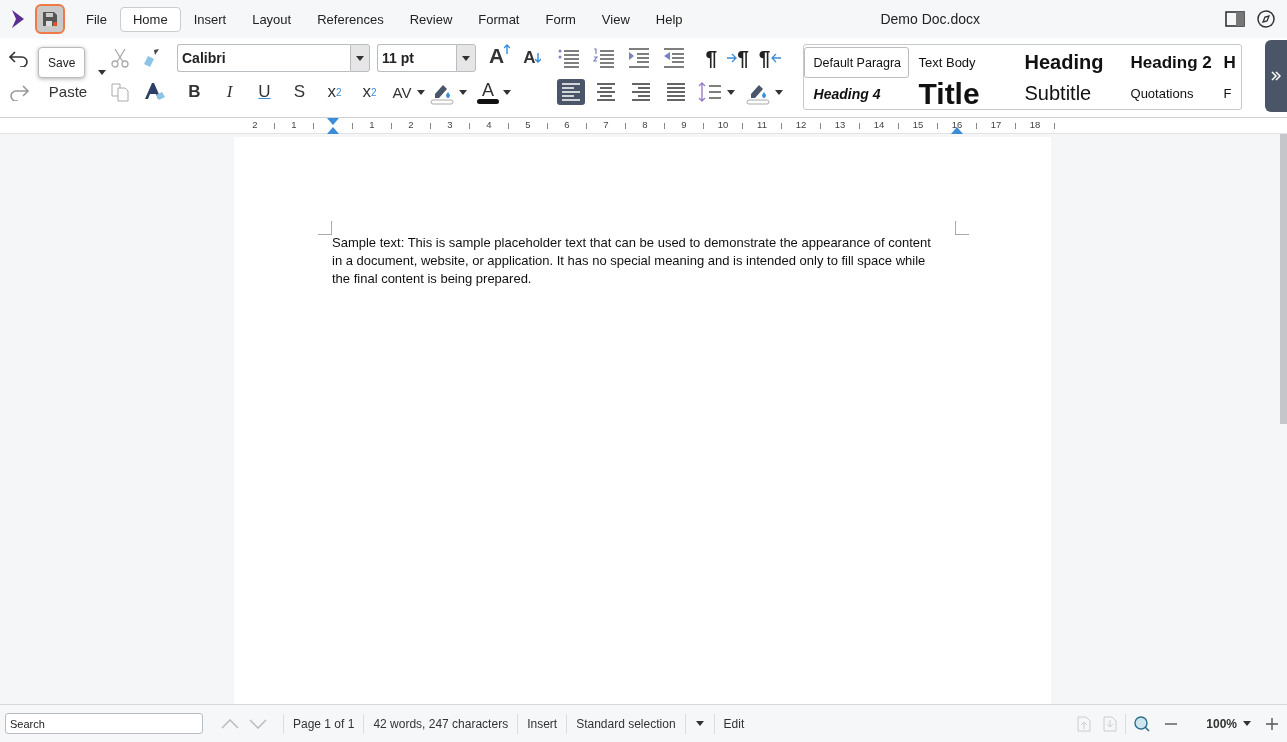 This screenshot has width=1287, height=742. I want to click on menu-tab: File, so click(96, 19).